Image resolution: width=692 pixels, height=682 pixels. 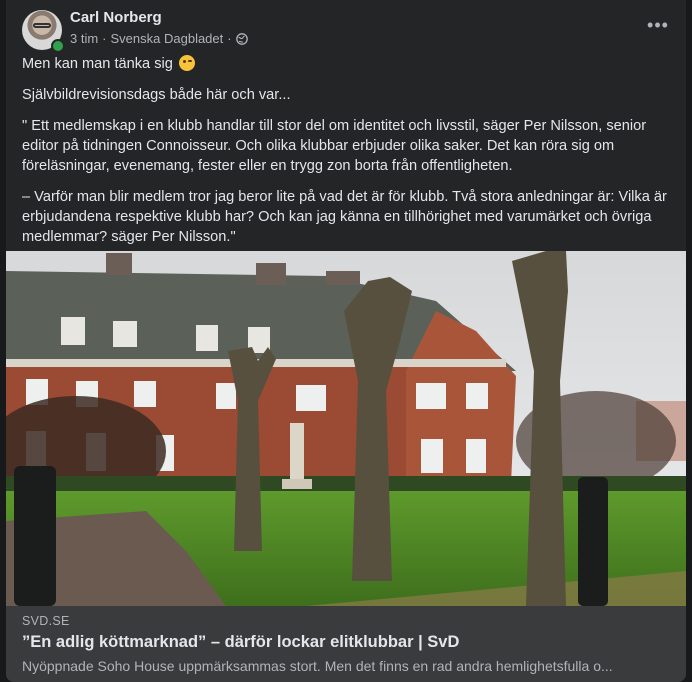 What do you see at coordinates (116, 17) in the screenshot?
I see `author-name: Carl Norberg` at bounding box center [116, 17].